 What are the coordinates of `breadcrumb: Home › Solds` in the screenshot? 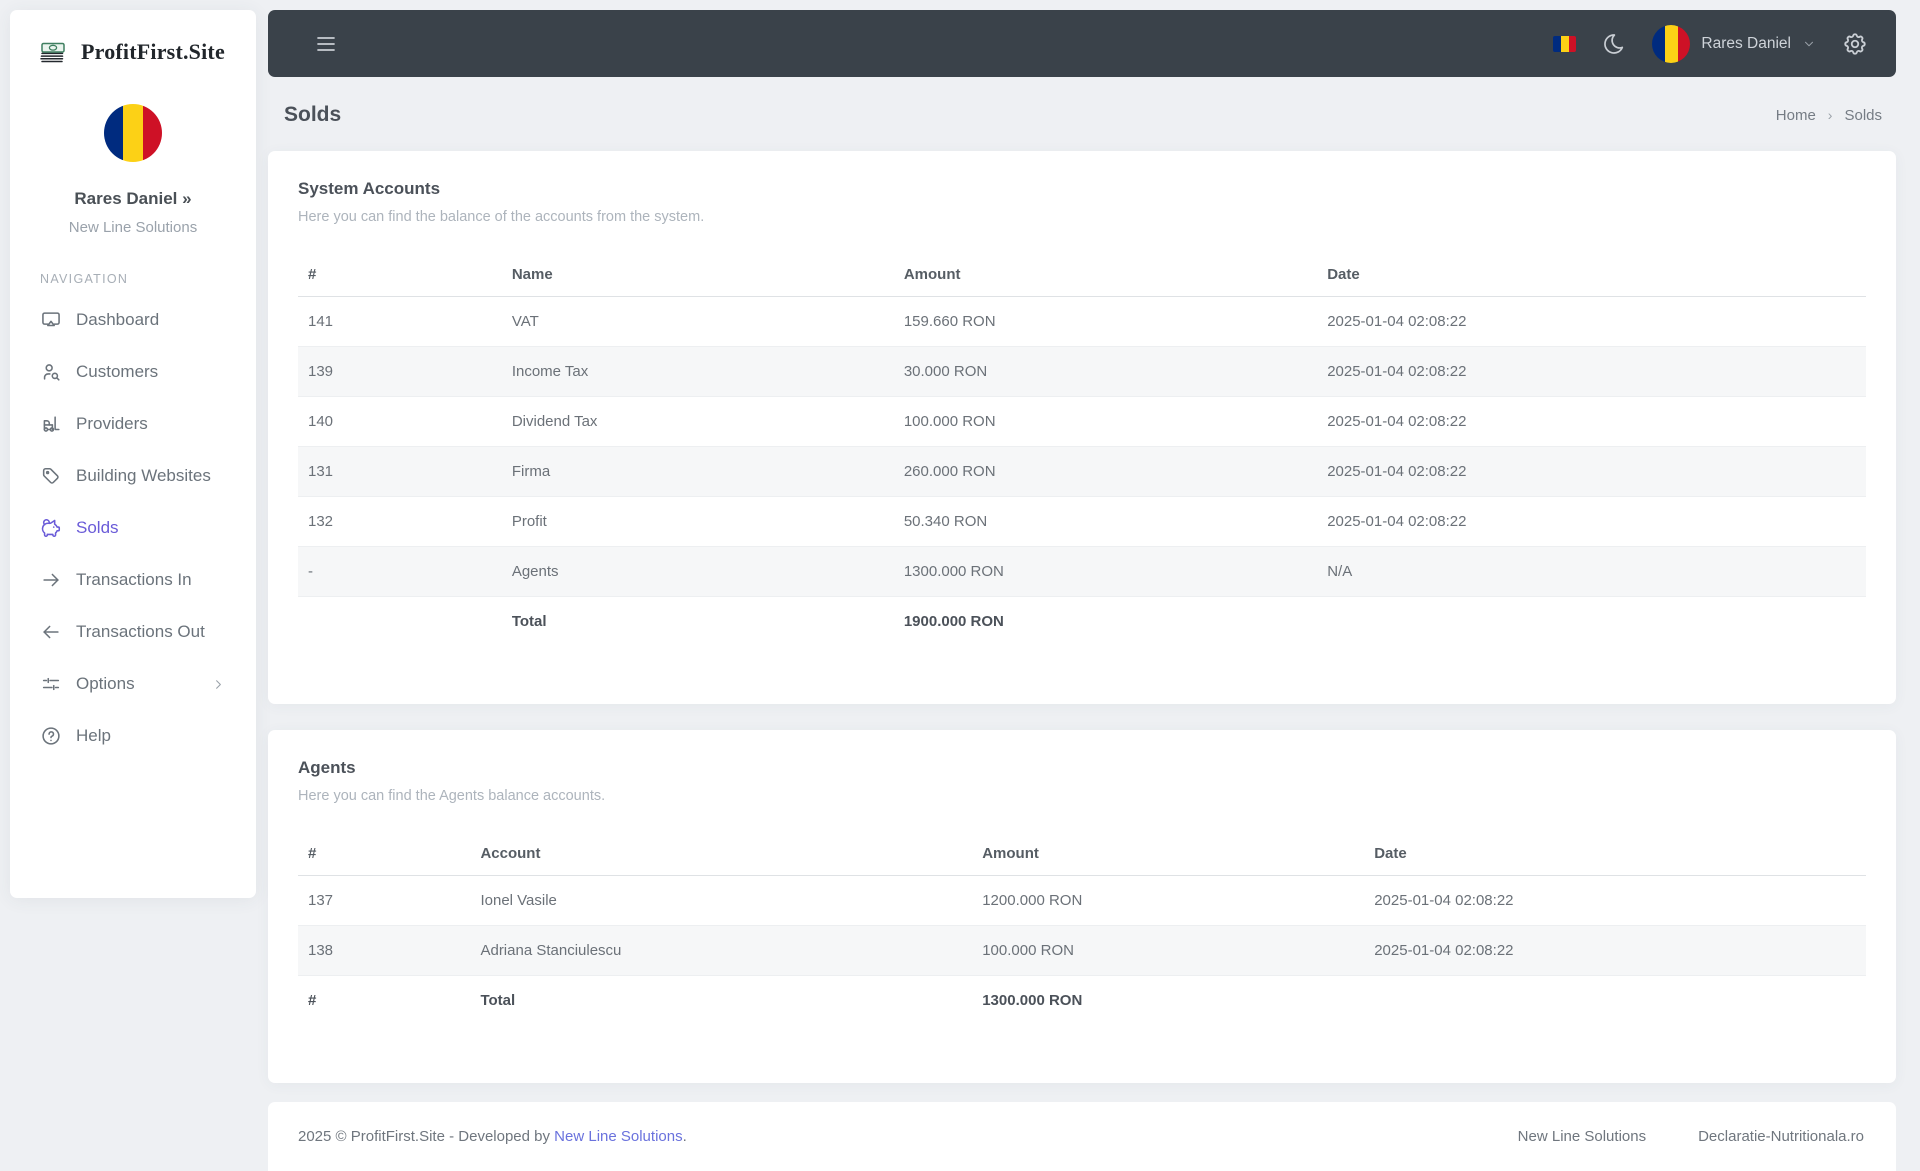 It's located at (1829, 115).